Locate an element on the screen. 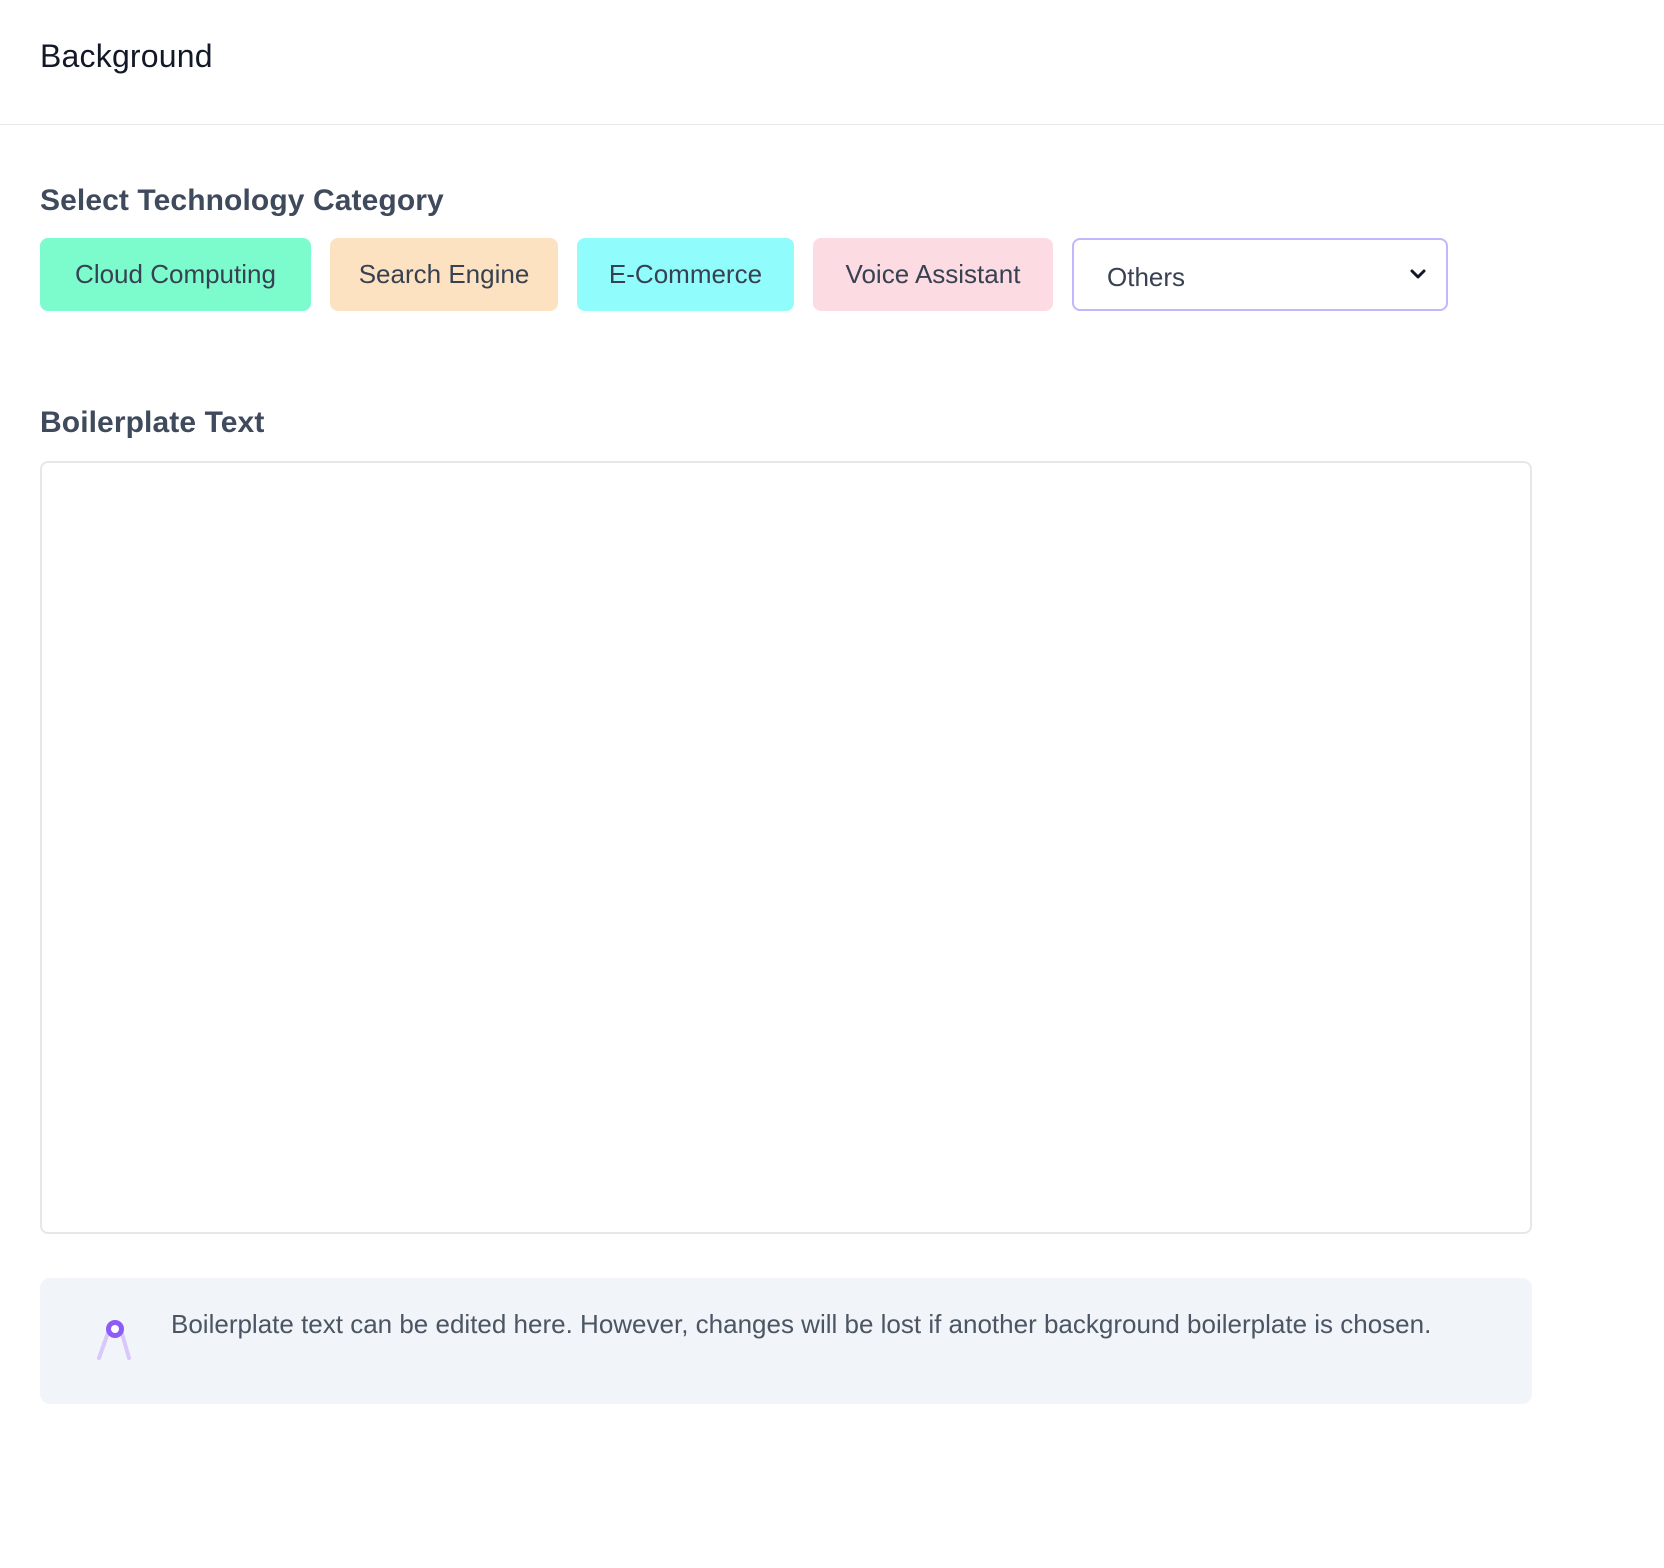 The image size is (1664, 1568). category-heading: Select Technology Category is located at coordinates (242, 200).